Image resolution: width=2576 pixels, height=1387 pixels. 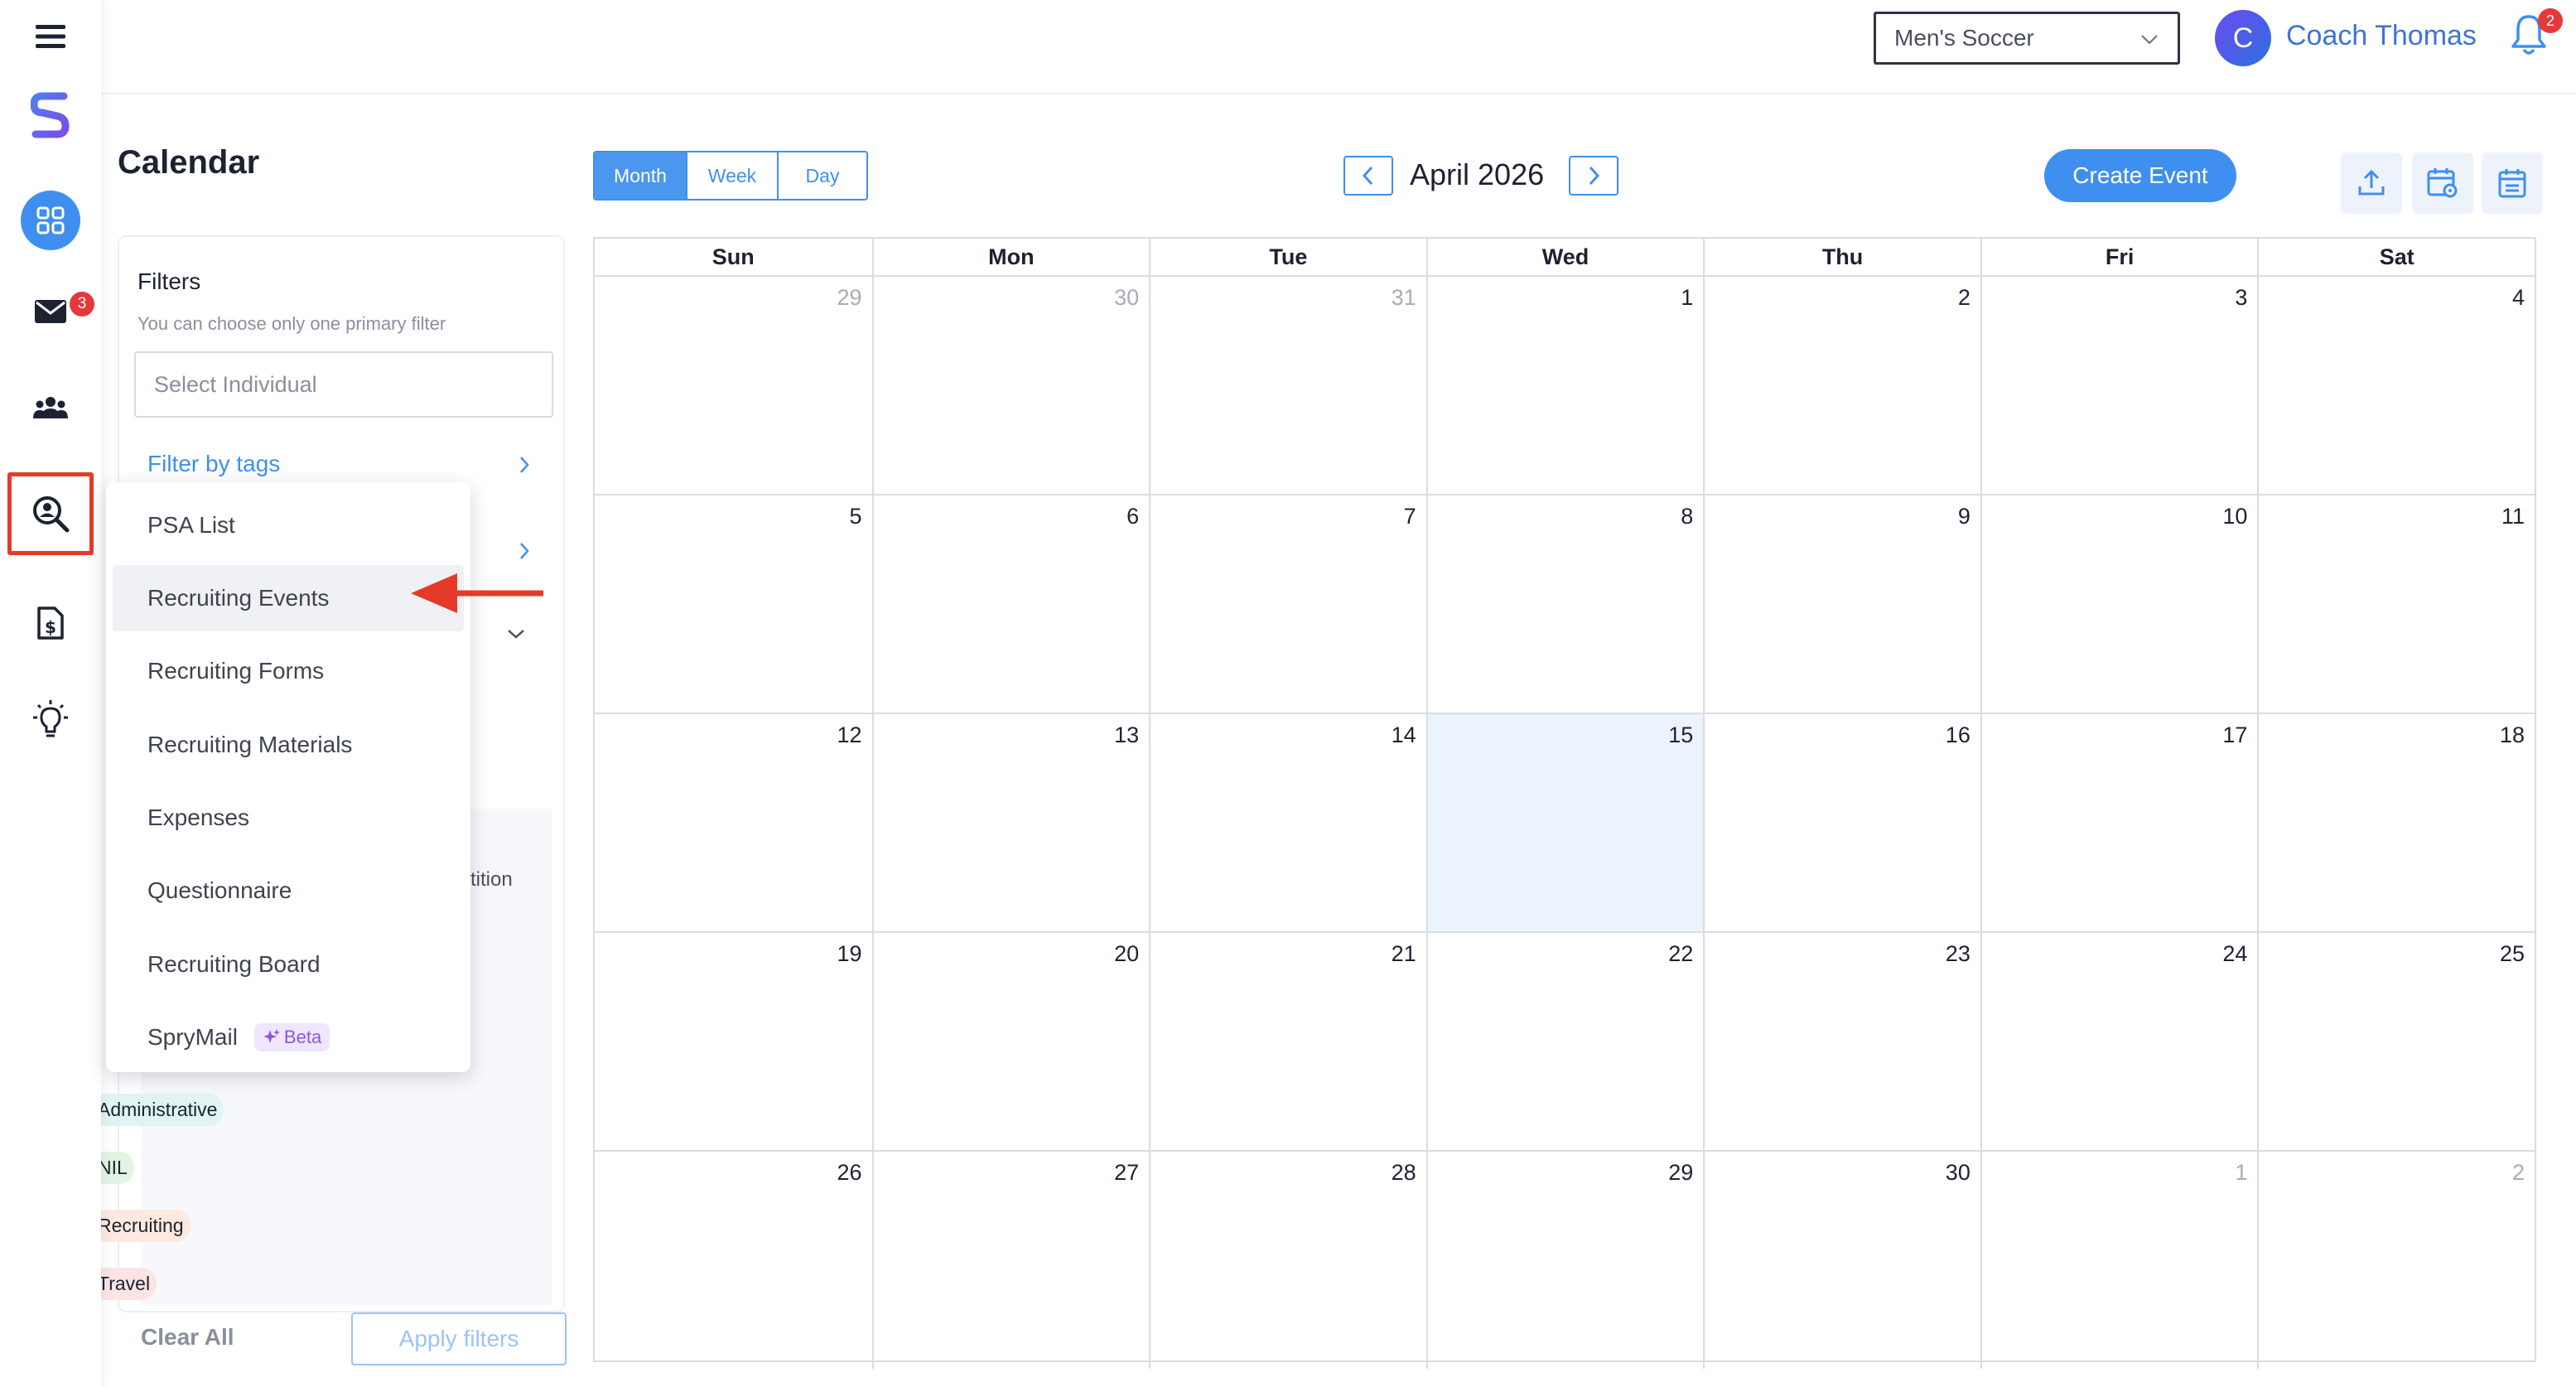 What do you see at coordinates (2027, 38) in the screenshot?
I see `team-select: Men's Soccer` at bounding box center [2027, 38].